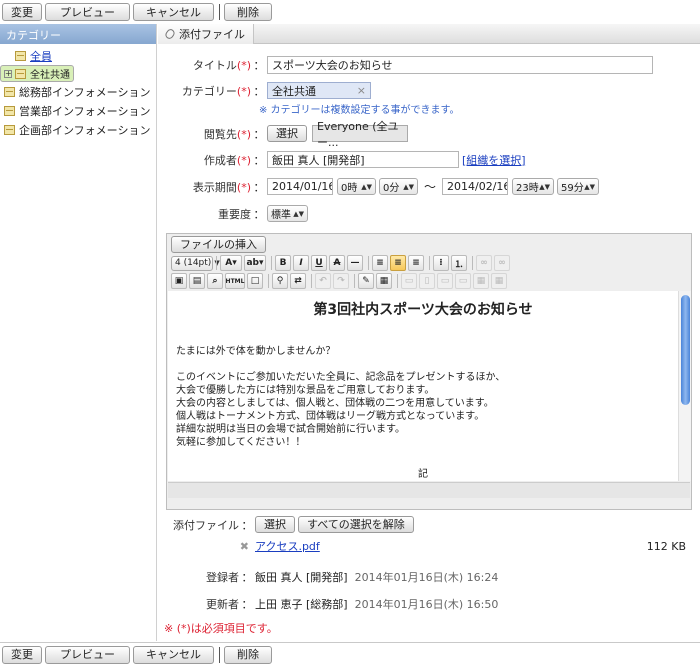 The image size is (700, 666). What do you see at coordinates (78, 91) in the screenshot?
I see `sidebar-item-general-affairs: 総務部インフォメーション` at bounding box center [78, 91].